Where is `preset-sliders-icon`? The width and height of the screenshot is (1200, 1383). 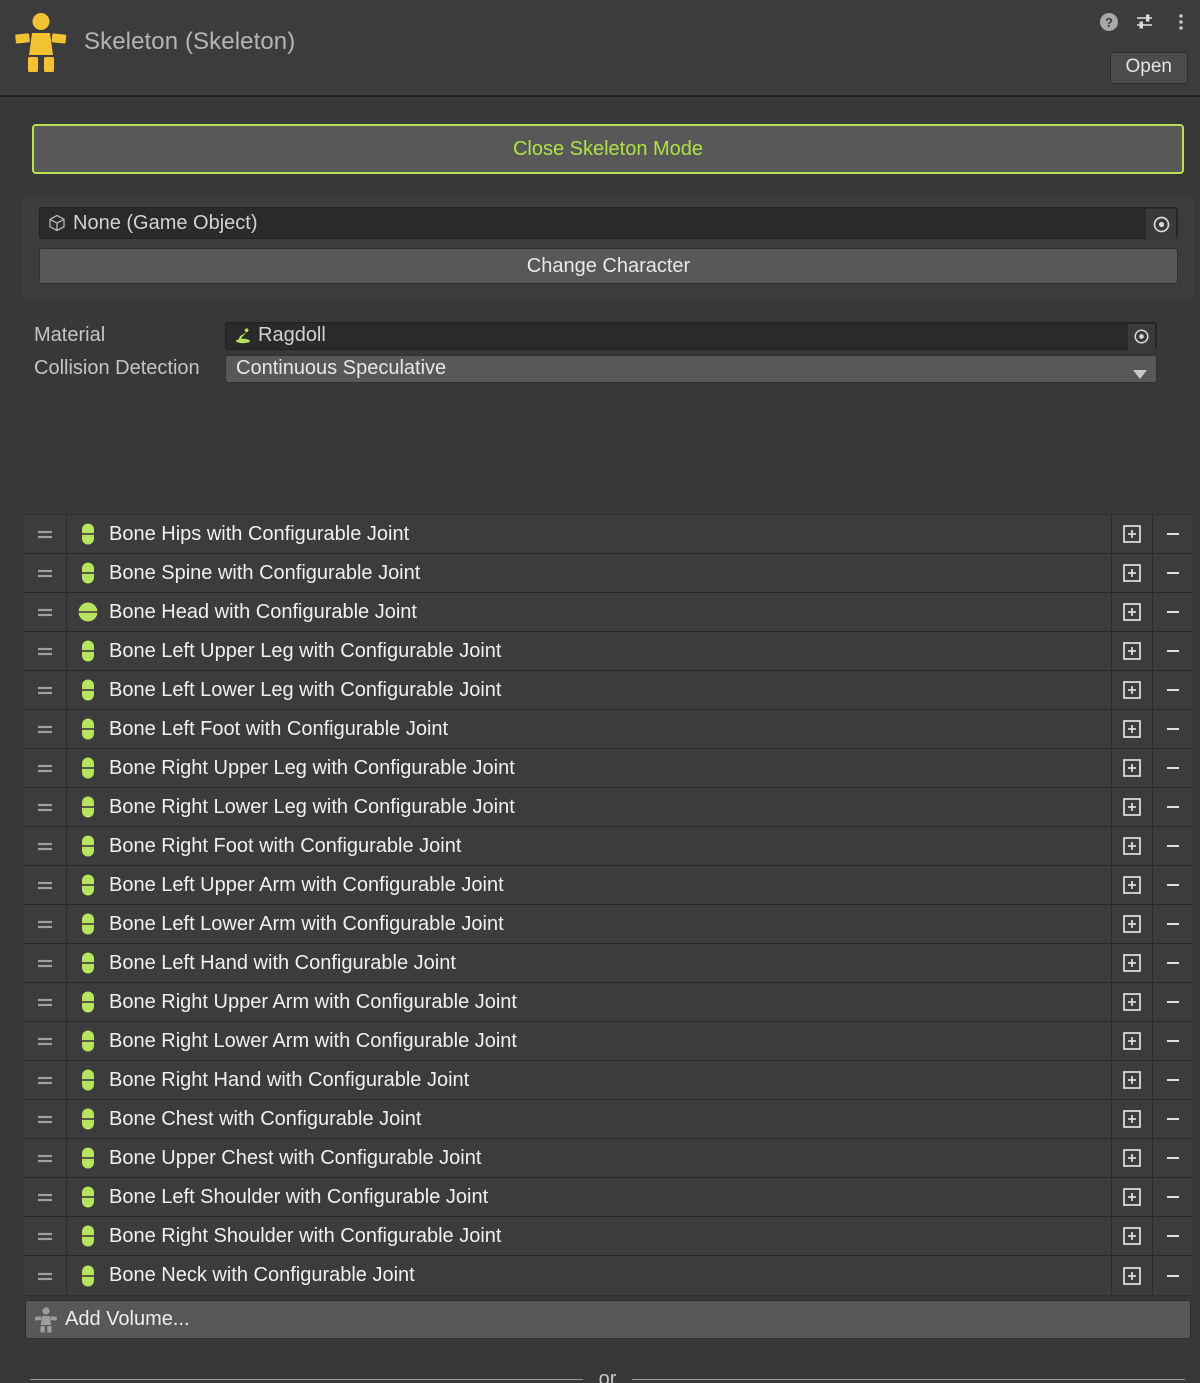
preset-sliders-icon is located at coordinates (1145, 22).